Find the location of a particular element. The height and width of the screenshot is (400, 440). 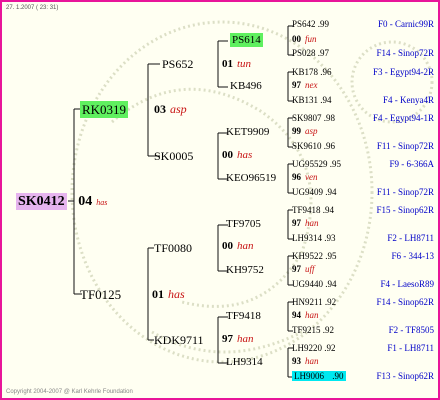

gen3-mating-0: 00 fun is located at coordinates (304, 39).